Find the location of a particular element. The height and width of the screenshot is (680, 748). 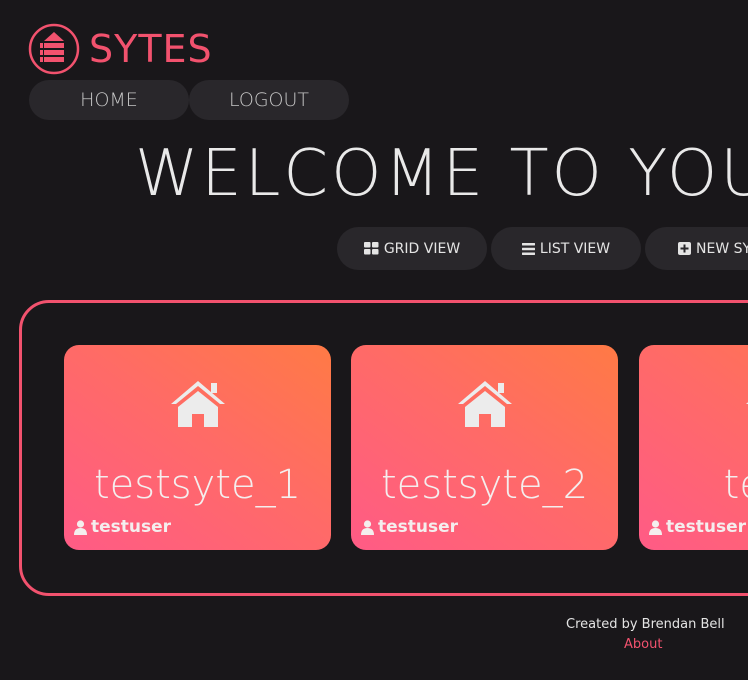

list-view-button: LIST VIEW is located at coordinates (566, 248).